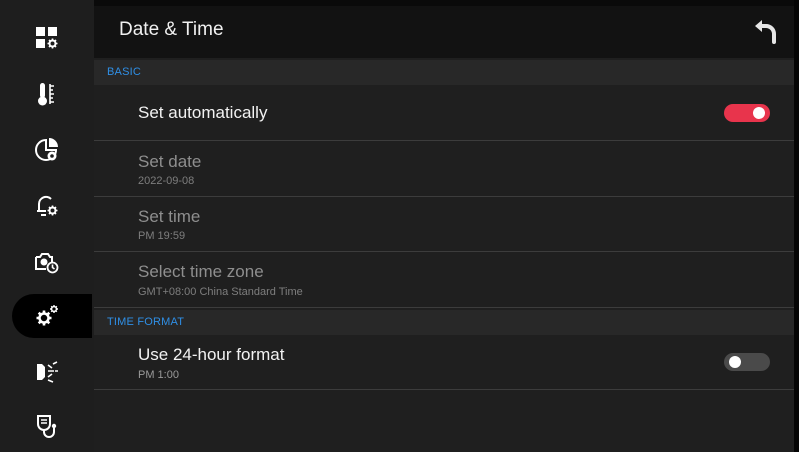 Image resolution: width=799 pixels, height=452 pixels. I want to click on sidebar-item-statistics, so click(47, 150).